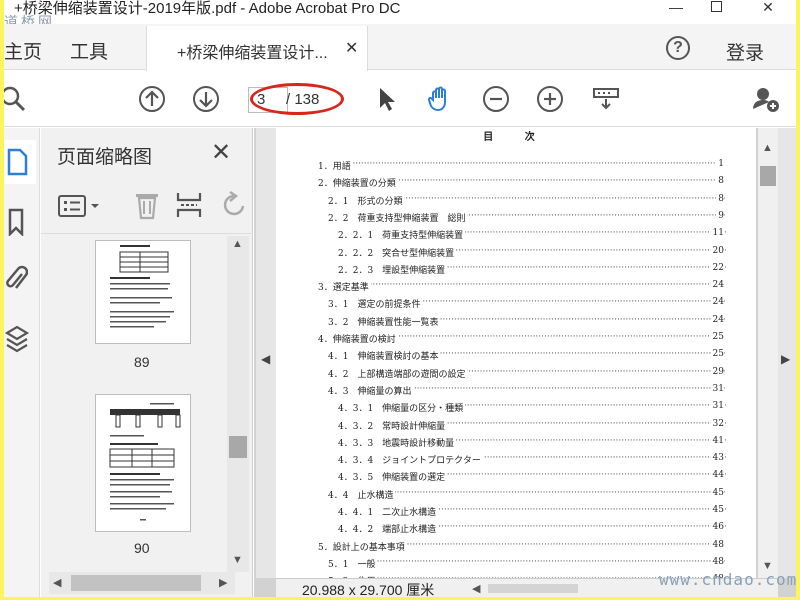  What do you see at coordinates (676, 9) in the screenshot?
I see `minimize-button: —` at bounding box center [676, 9].